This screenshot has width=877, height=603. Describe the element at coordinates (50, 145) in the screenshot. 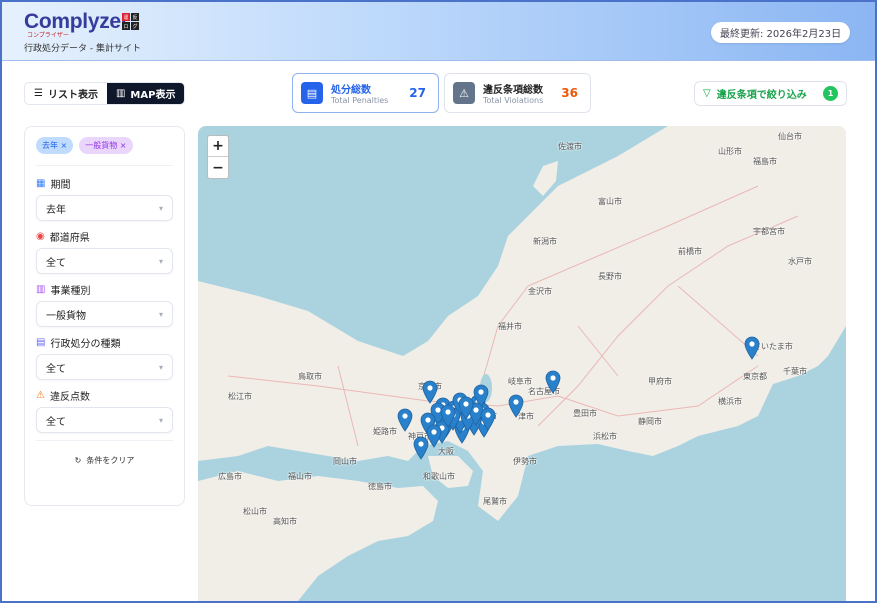

I see `chip-label: 去年` at that location.